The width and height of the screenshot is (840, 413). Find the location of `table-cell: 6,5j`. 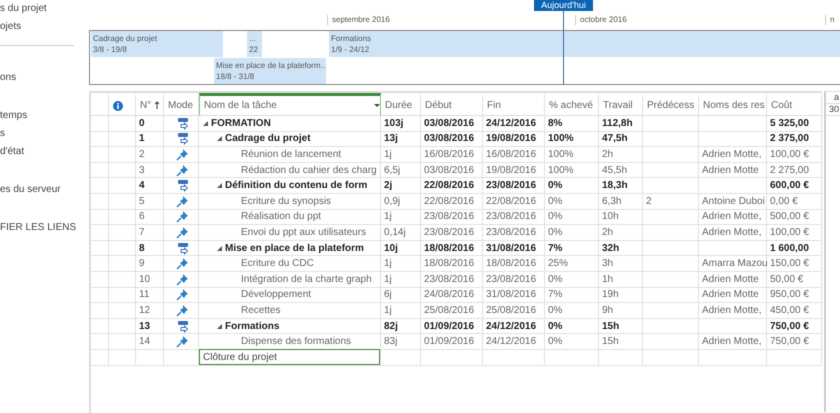

table-cell: 6,5j is located at coordinates (401, 170).